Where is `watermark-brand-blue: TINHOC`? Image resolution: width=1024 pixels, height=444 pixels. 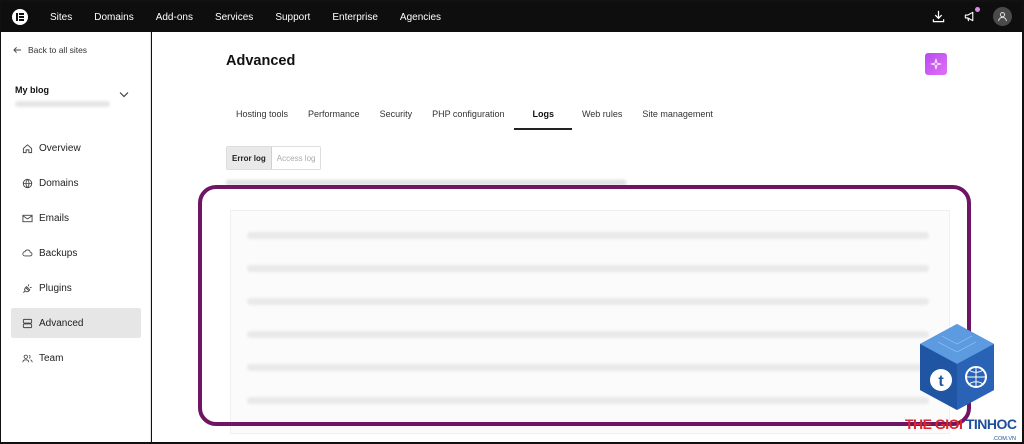 watermark-brand-blue: TINHOC is located at coordinates (991, 424).